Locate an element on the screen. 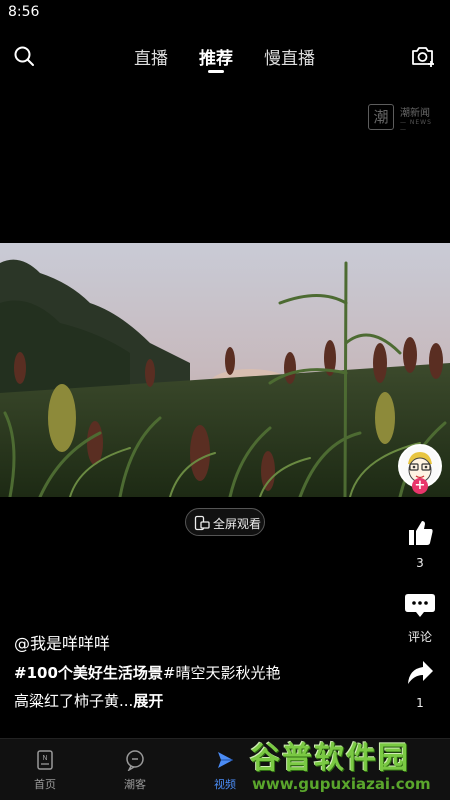 Image resolution: width=450 pixels, height=800 pixels. post-caption: @我是咩咩咩 #100个美好生活场景#晴空天影秋光艳 高粱红了柿子黄...展开 is located at coordinates (199, 674).